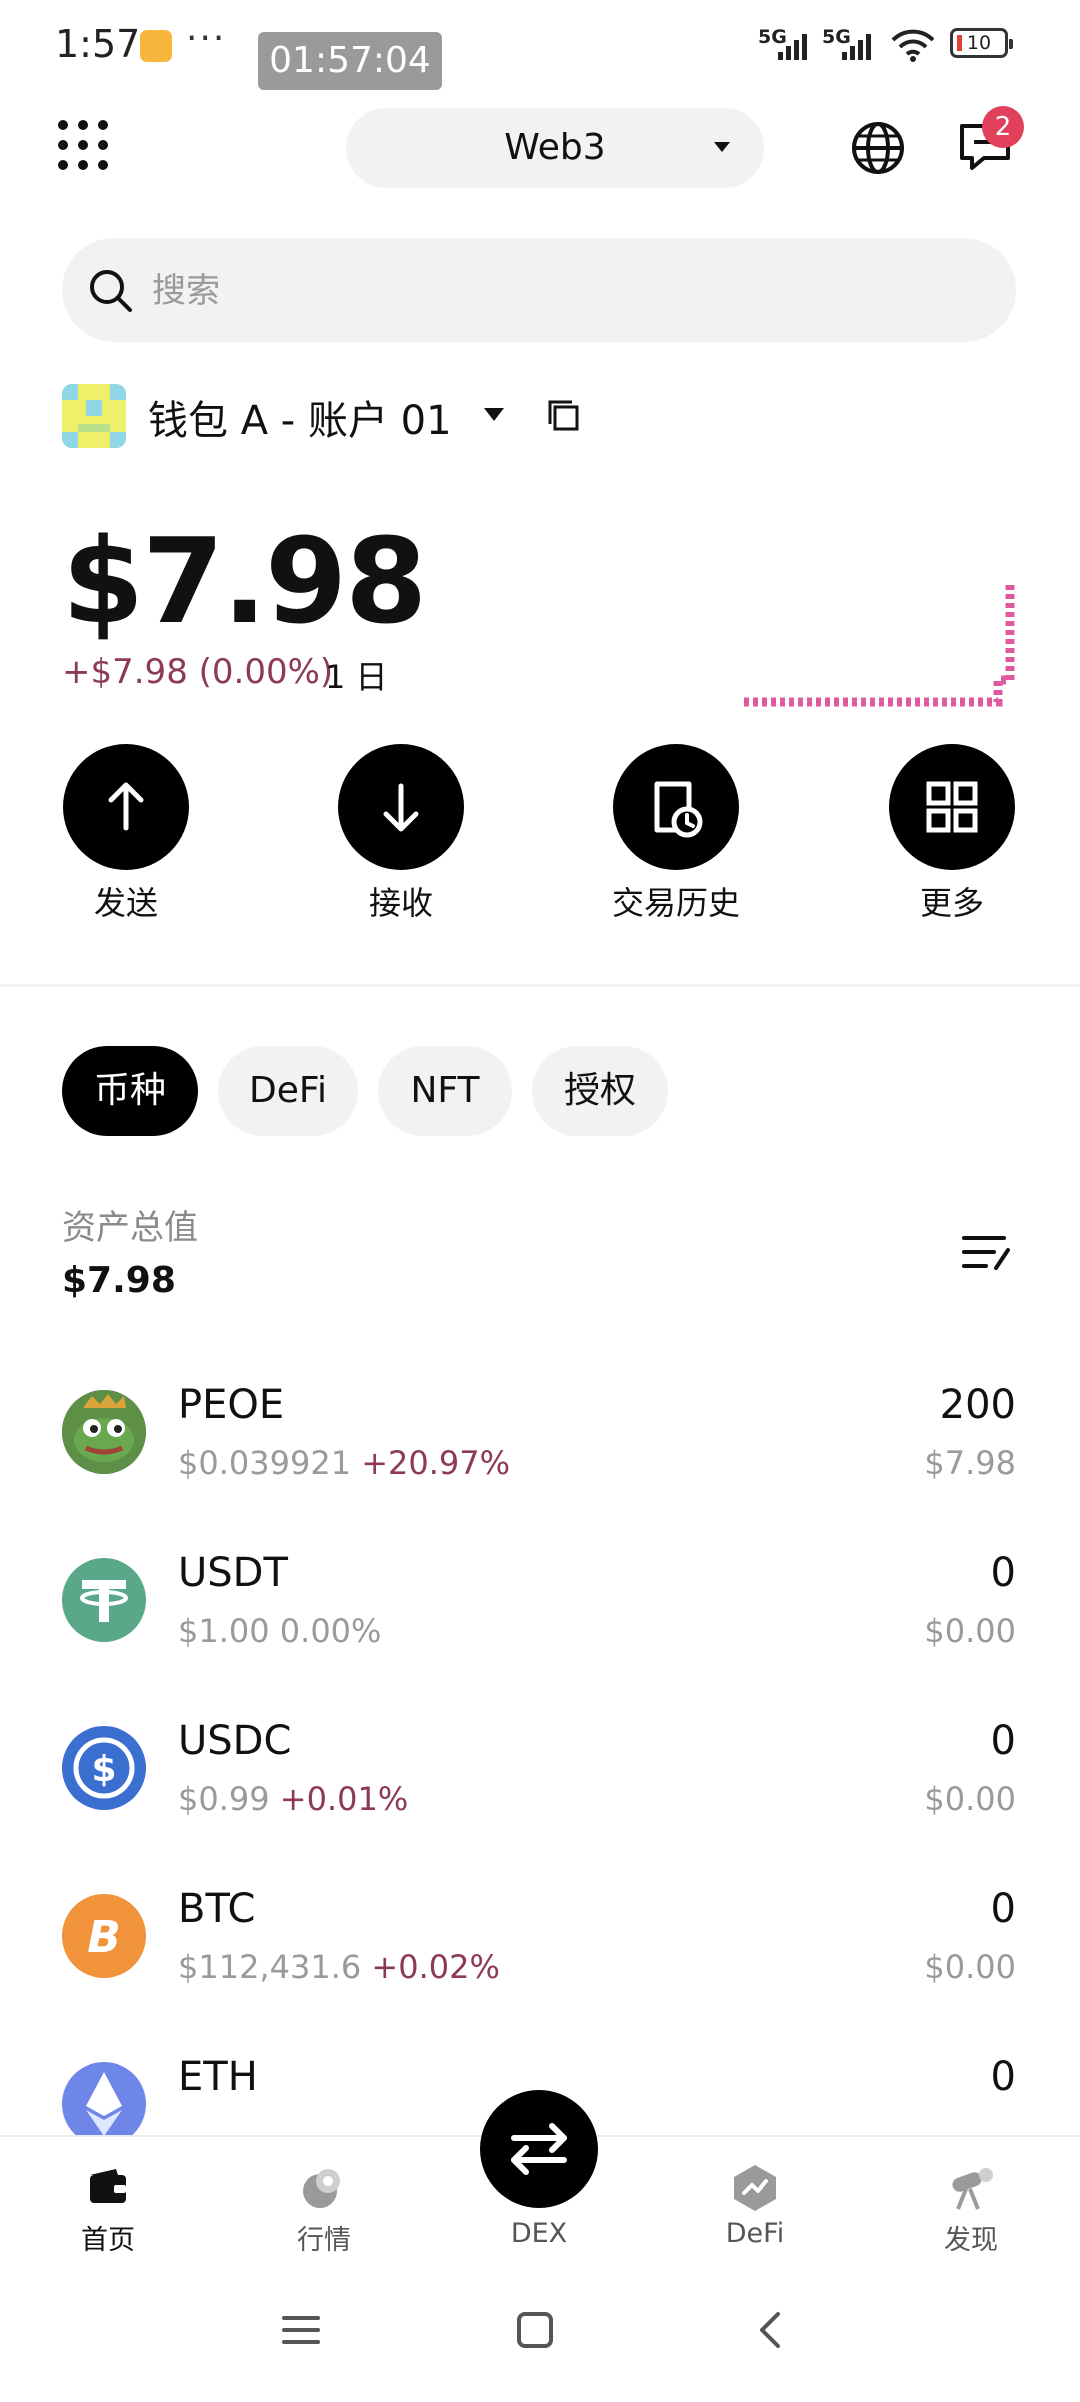  I want to click on sort-icon, so click(986, 1254).